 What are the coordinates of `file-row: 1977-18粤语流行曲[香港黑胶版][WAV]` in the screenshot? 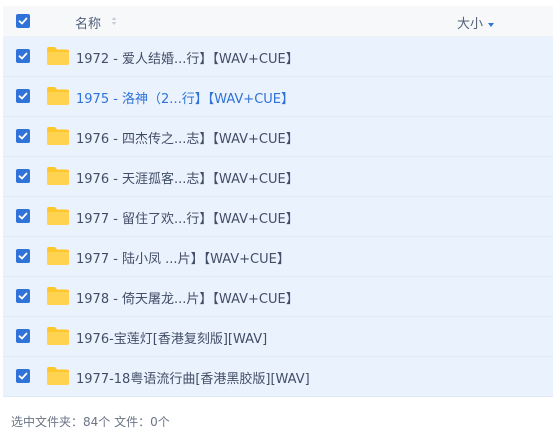 It's located at (278, 377).